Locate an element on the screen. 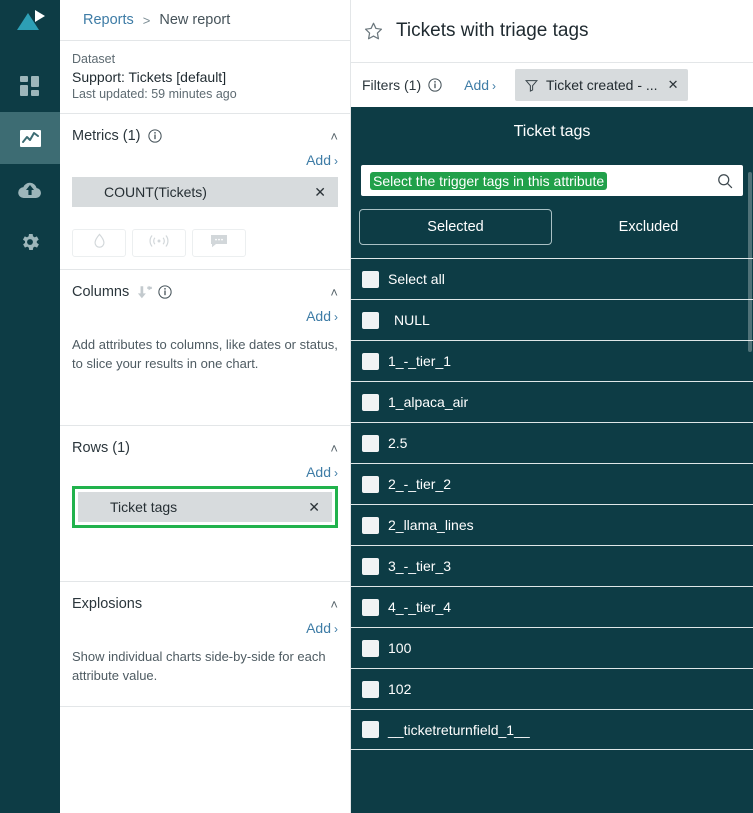 The height and width of the screenshot is (813, 753). analytics-icon is located at coordinates (30, 138).